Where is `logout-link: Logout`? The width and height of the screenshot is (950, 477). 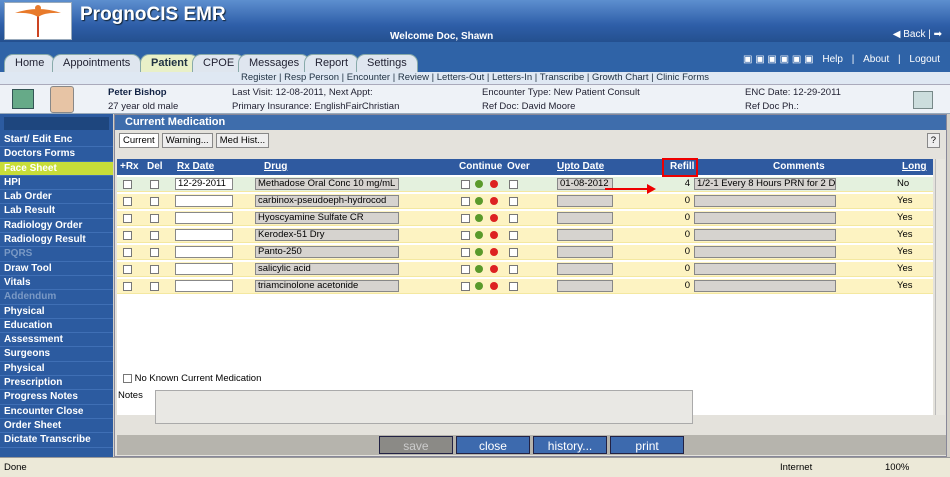
logout-link: Logout is located at coordinates (924, 59).